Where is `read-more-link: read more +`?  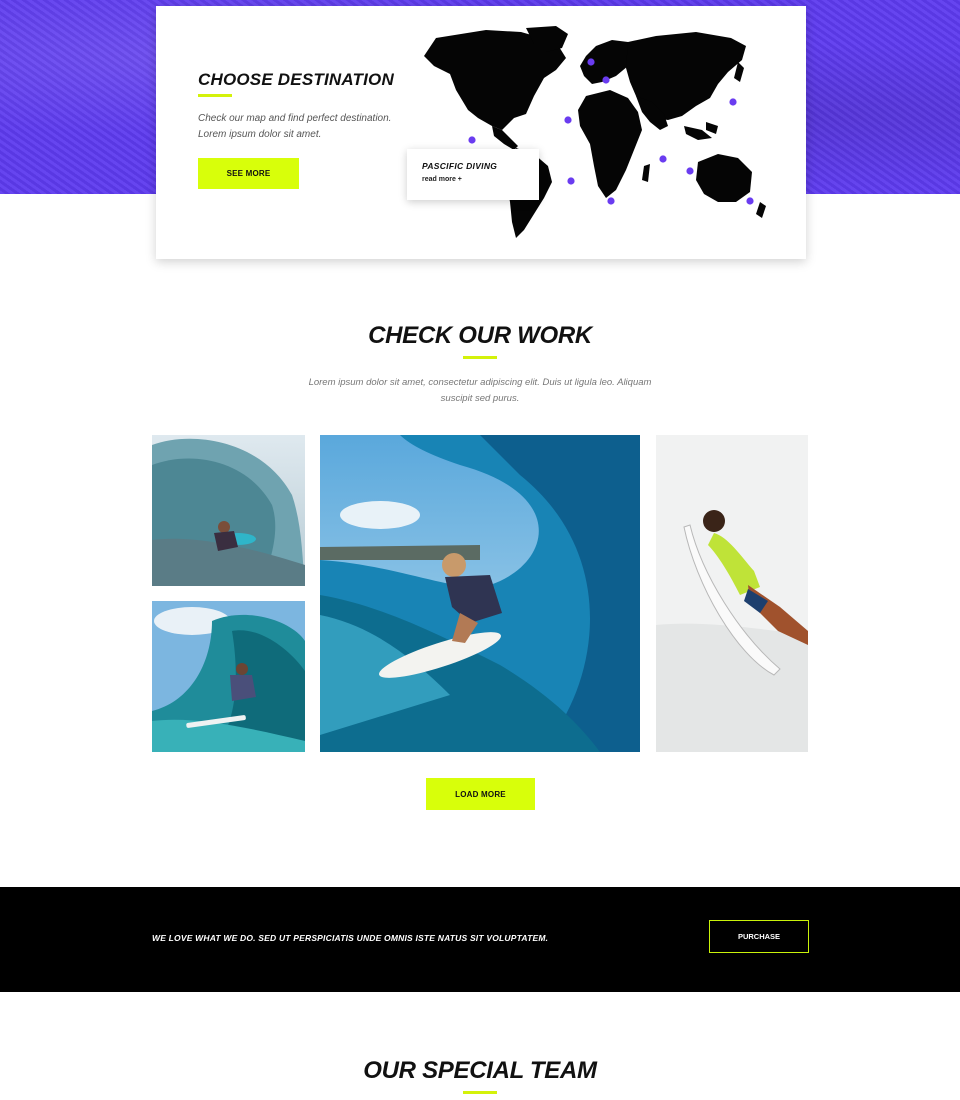
read-more-link: read more + is located at coordinates (480, 179).